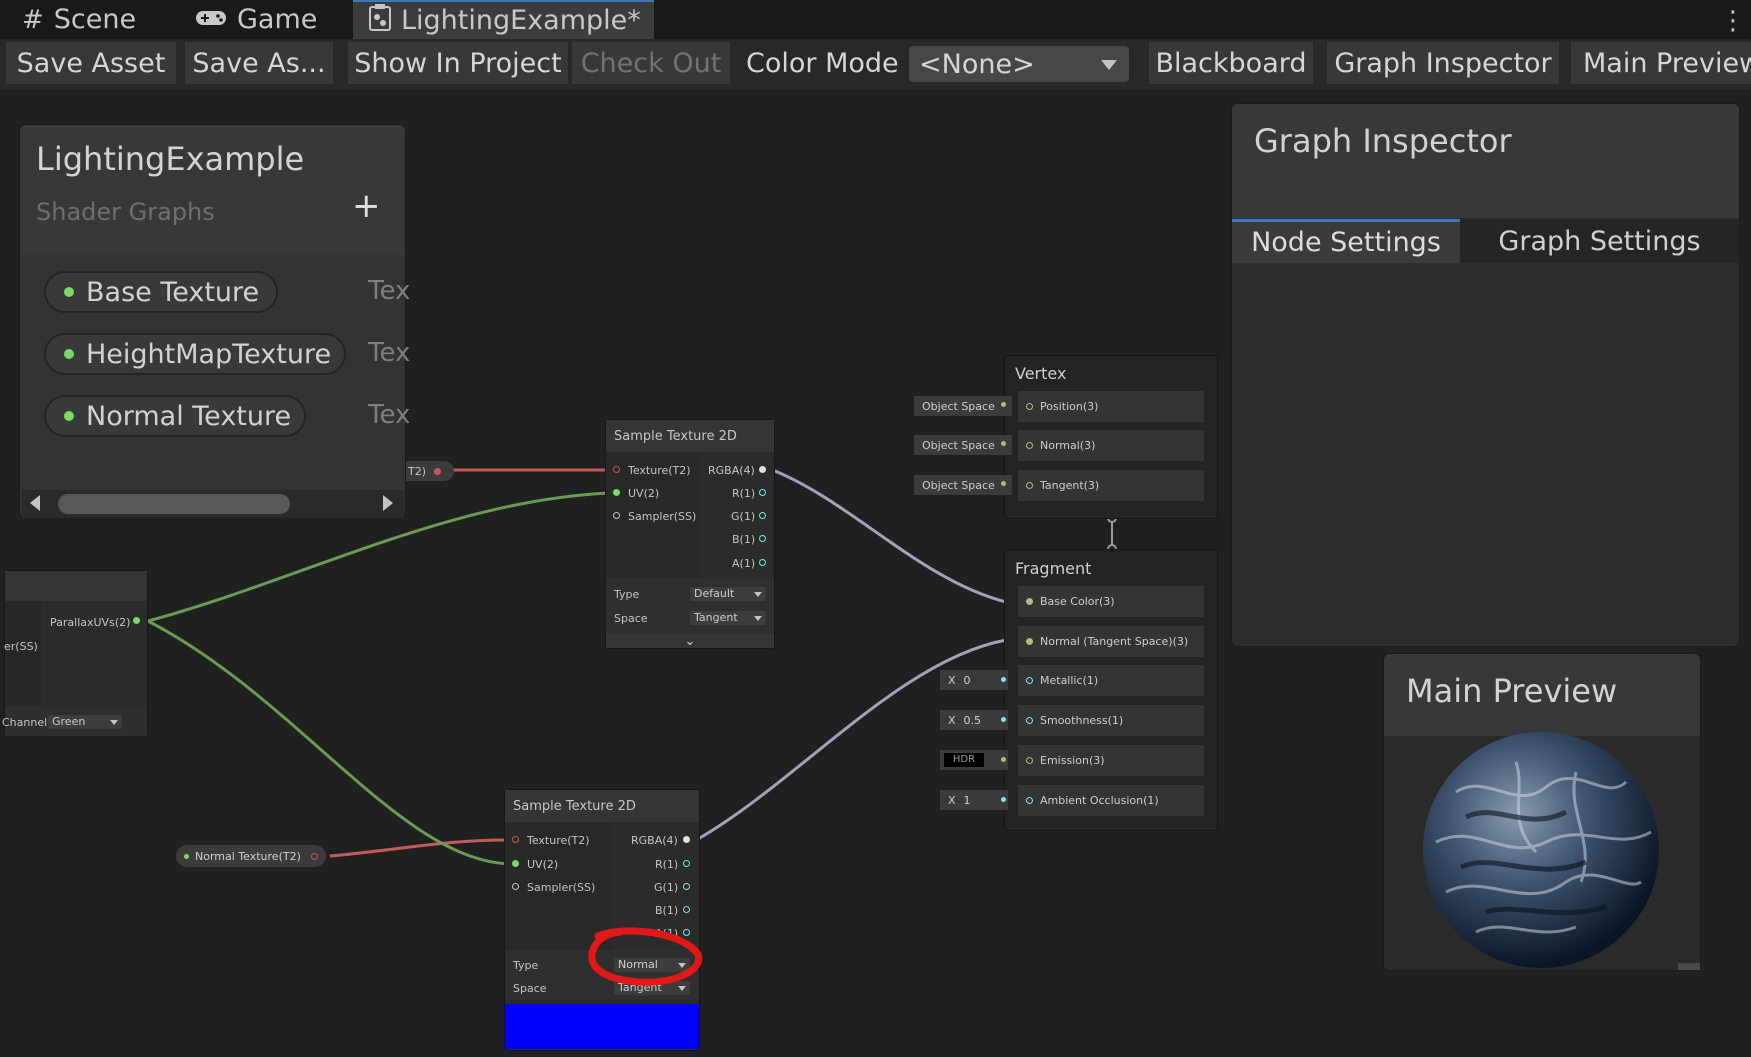  What do you see at coordinates (420, 848) in the screenshot?
I see `wire-normal-texture` at bounding box center [420, 848].